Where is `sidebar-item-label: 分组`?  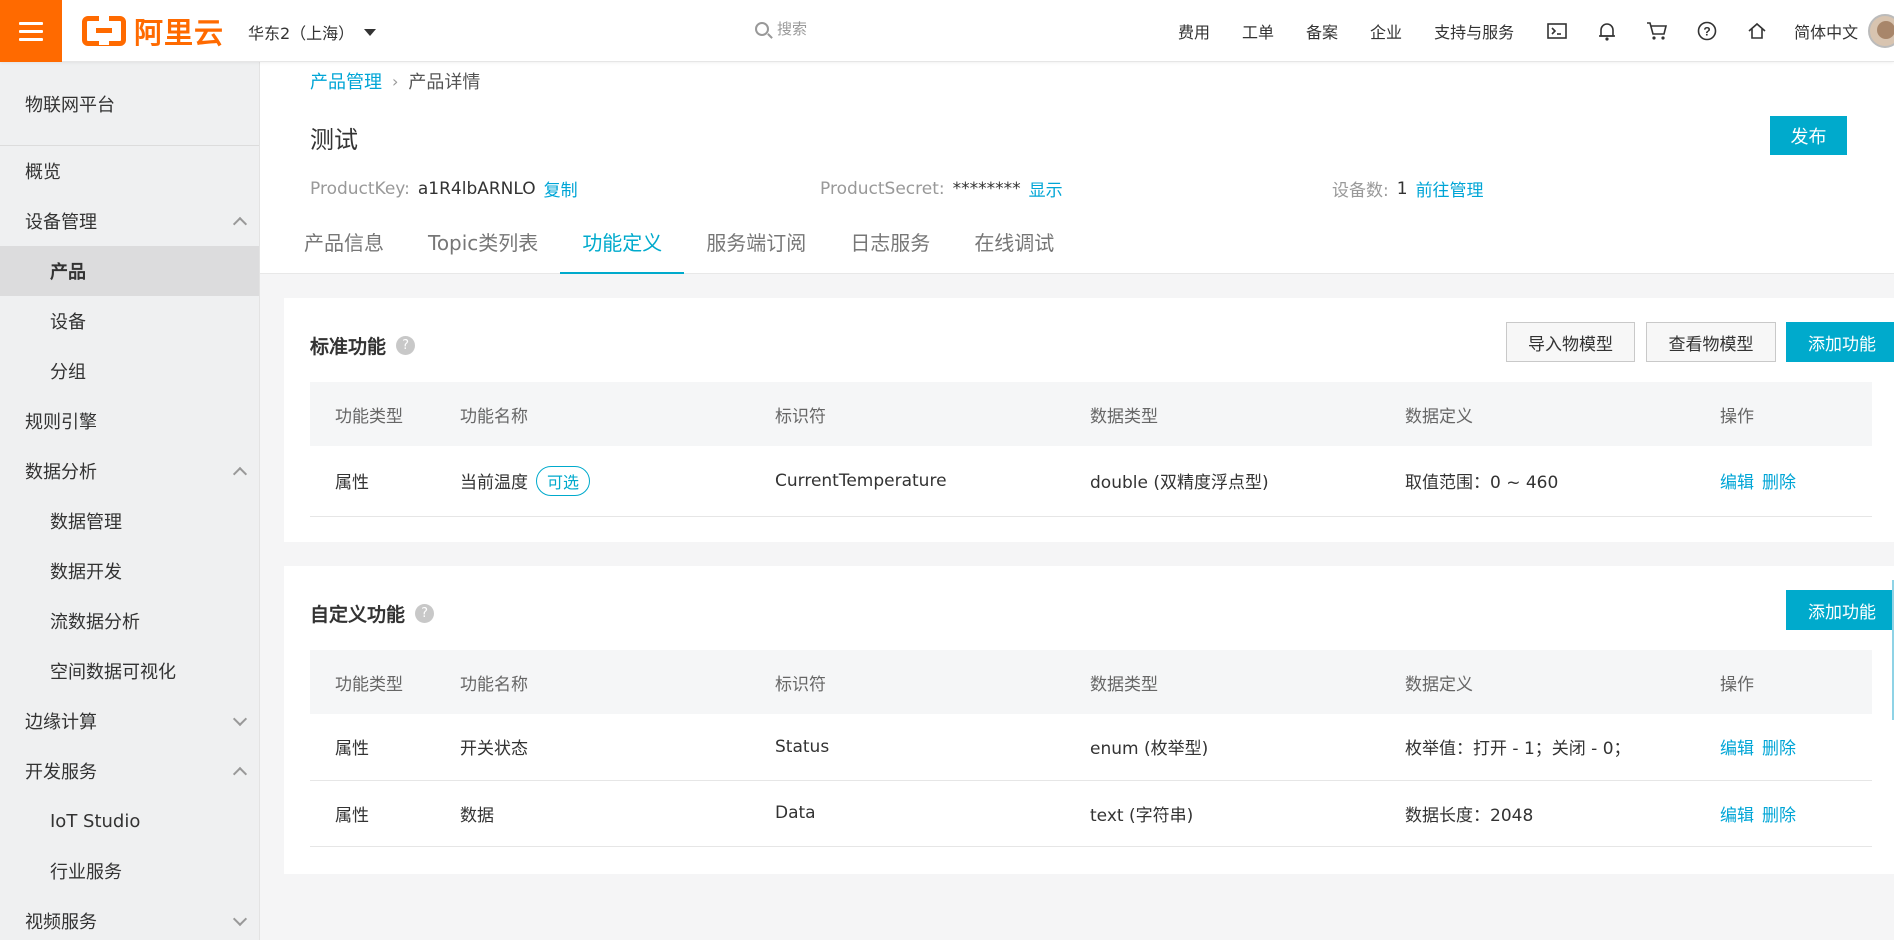
sidebar-item-label: 分组 is located at coordinates (68, 372).